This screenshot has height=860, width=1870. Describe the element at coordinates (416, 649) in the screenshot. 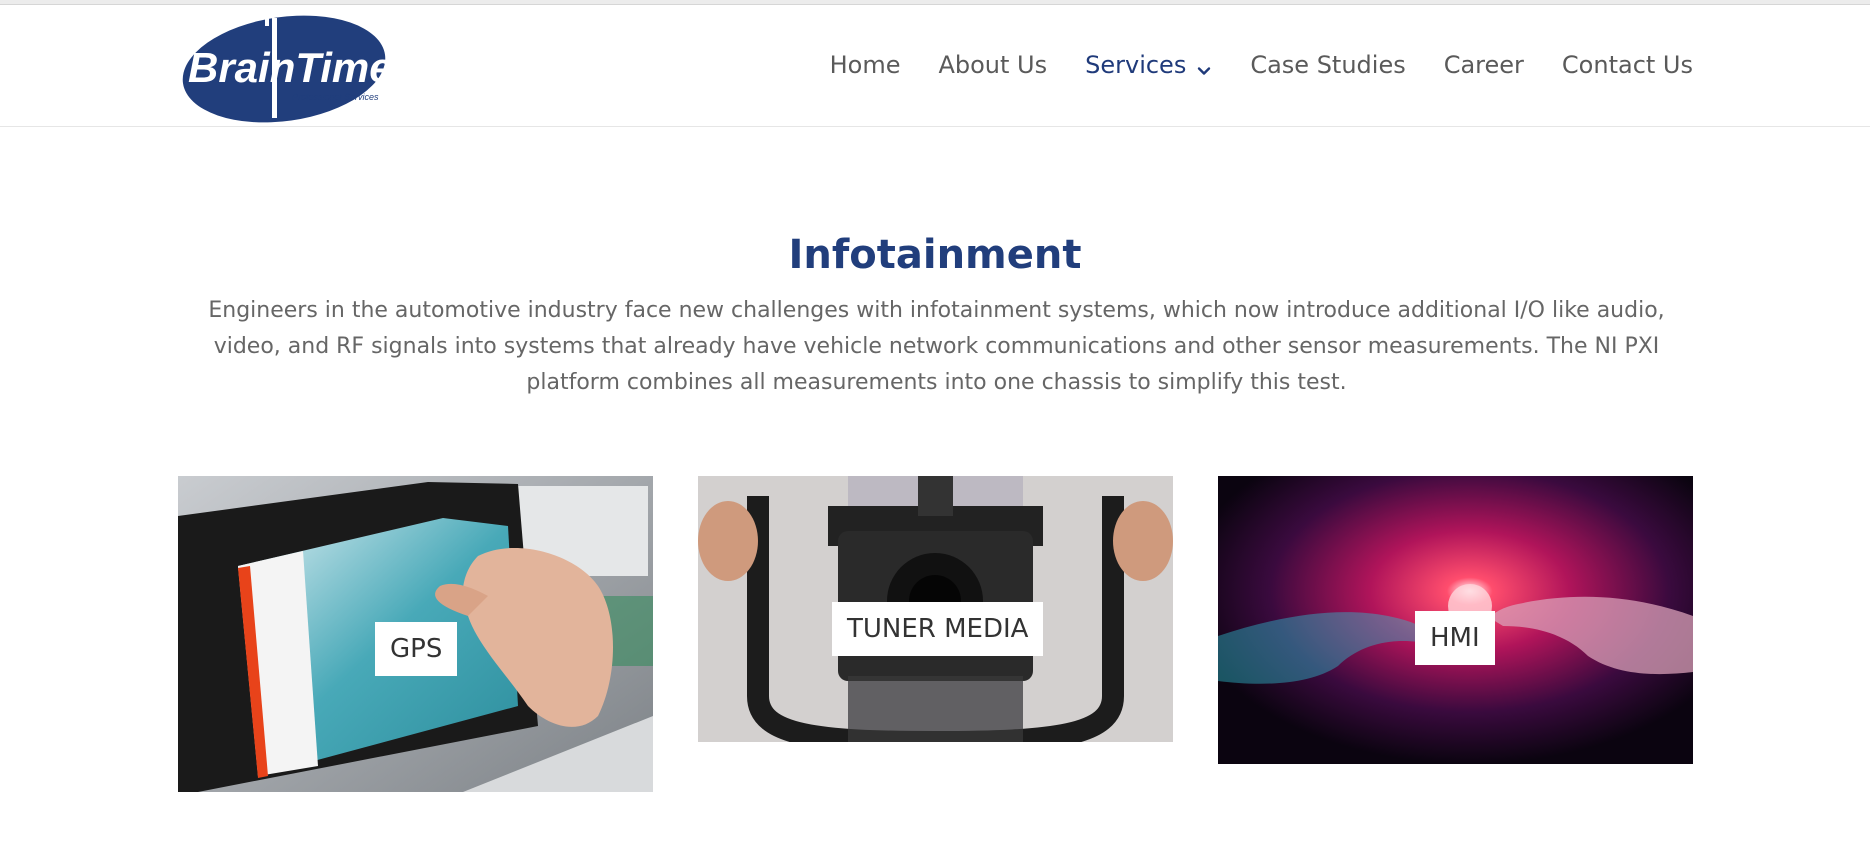

I see `card-gps-label: GPS` at that location.